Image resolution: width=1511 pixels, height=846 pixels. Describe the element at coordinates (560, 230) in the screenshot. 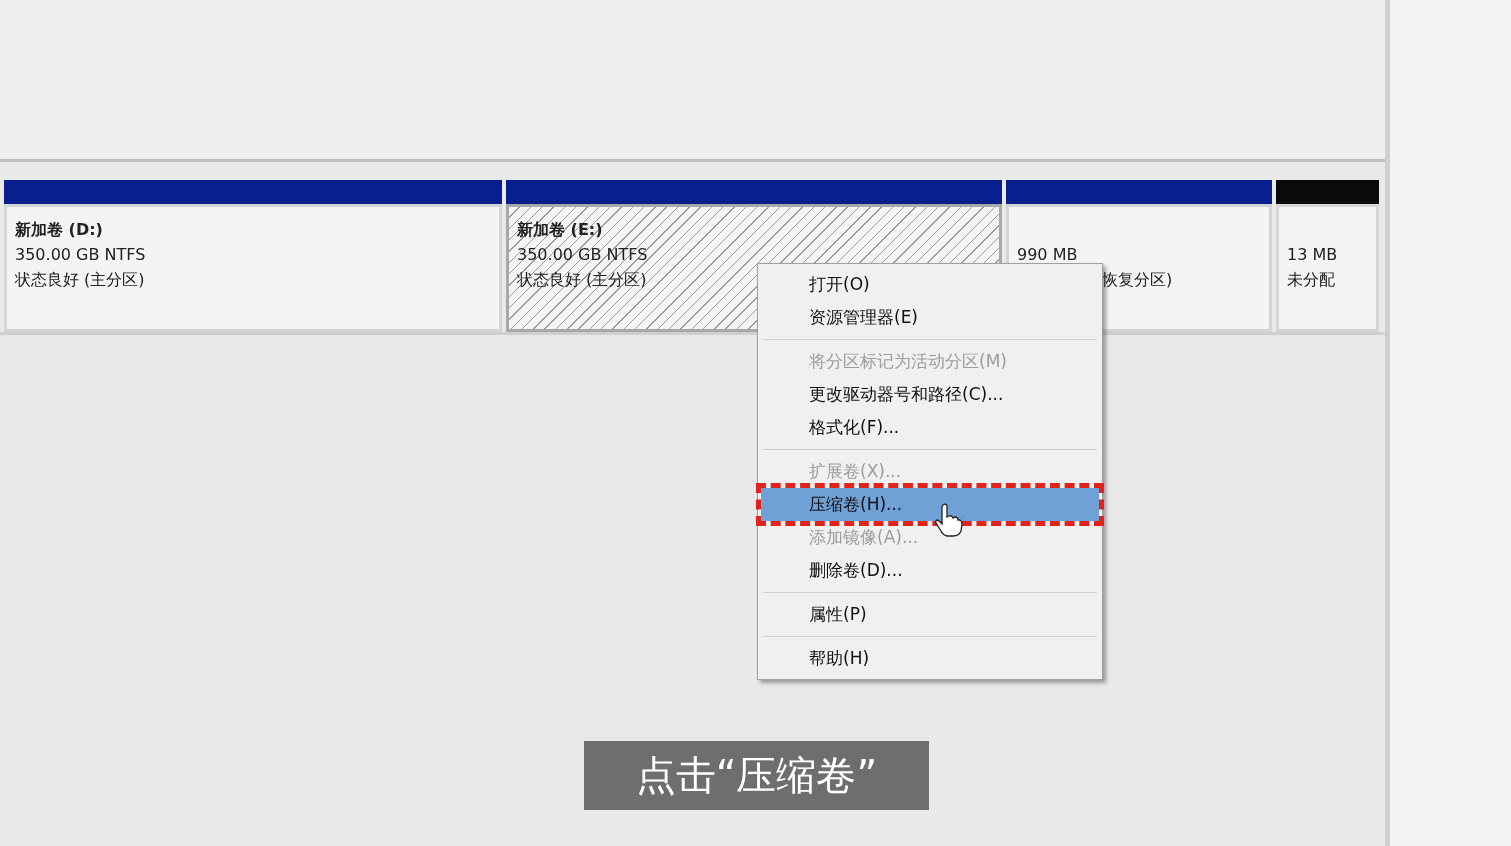

I see `volume-name: 新加卷 (E:)` at that location.